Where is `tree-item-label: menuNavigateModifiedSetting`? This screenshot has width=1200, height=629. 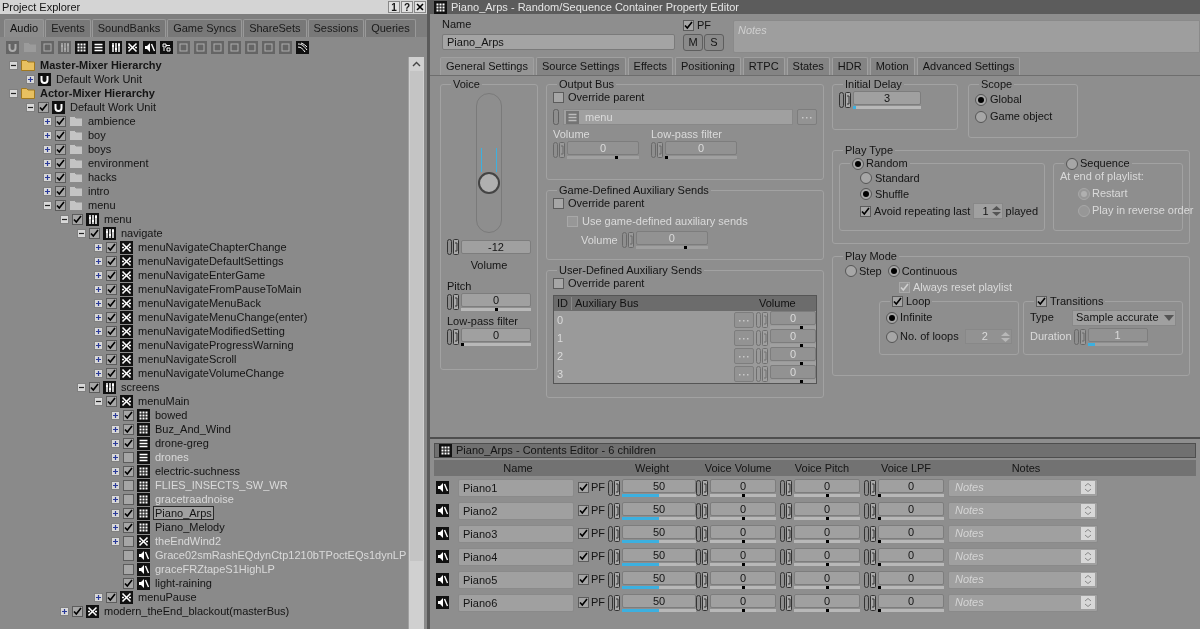 tree-item-label: menuNavigateModifiedSetting is located at coordinates (211, 331).